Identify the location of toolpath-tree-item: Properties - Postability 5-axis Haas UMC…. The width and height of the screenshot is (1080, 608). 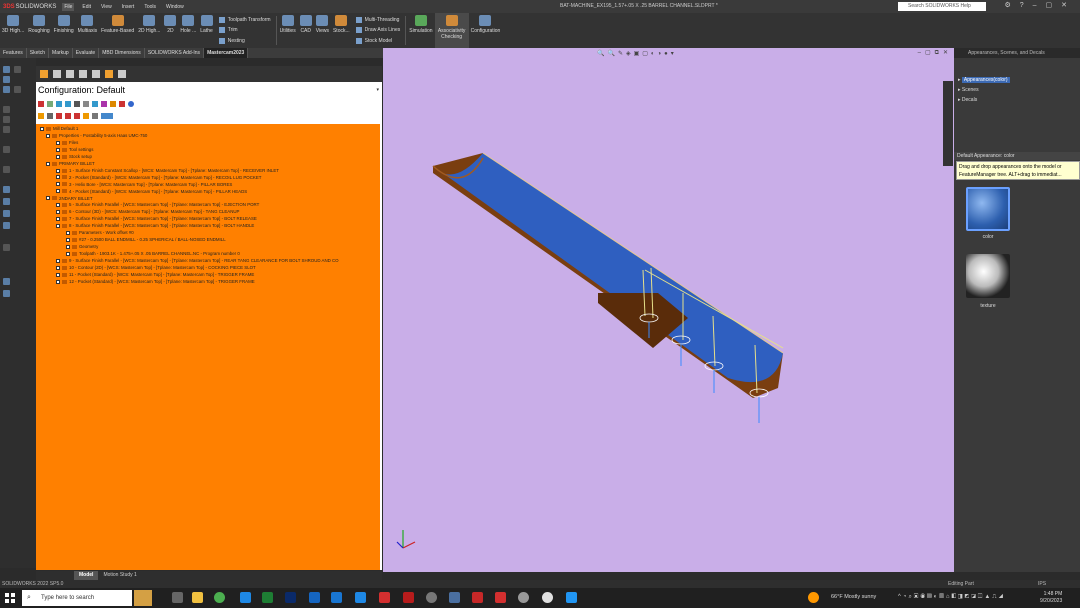
(96, 136).